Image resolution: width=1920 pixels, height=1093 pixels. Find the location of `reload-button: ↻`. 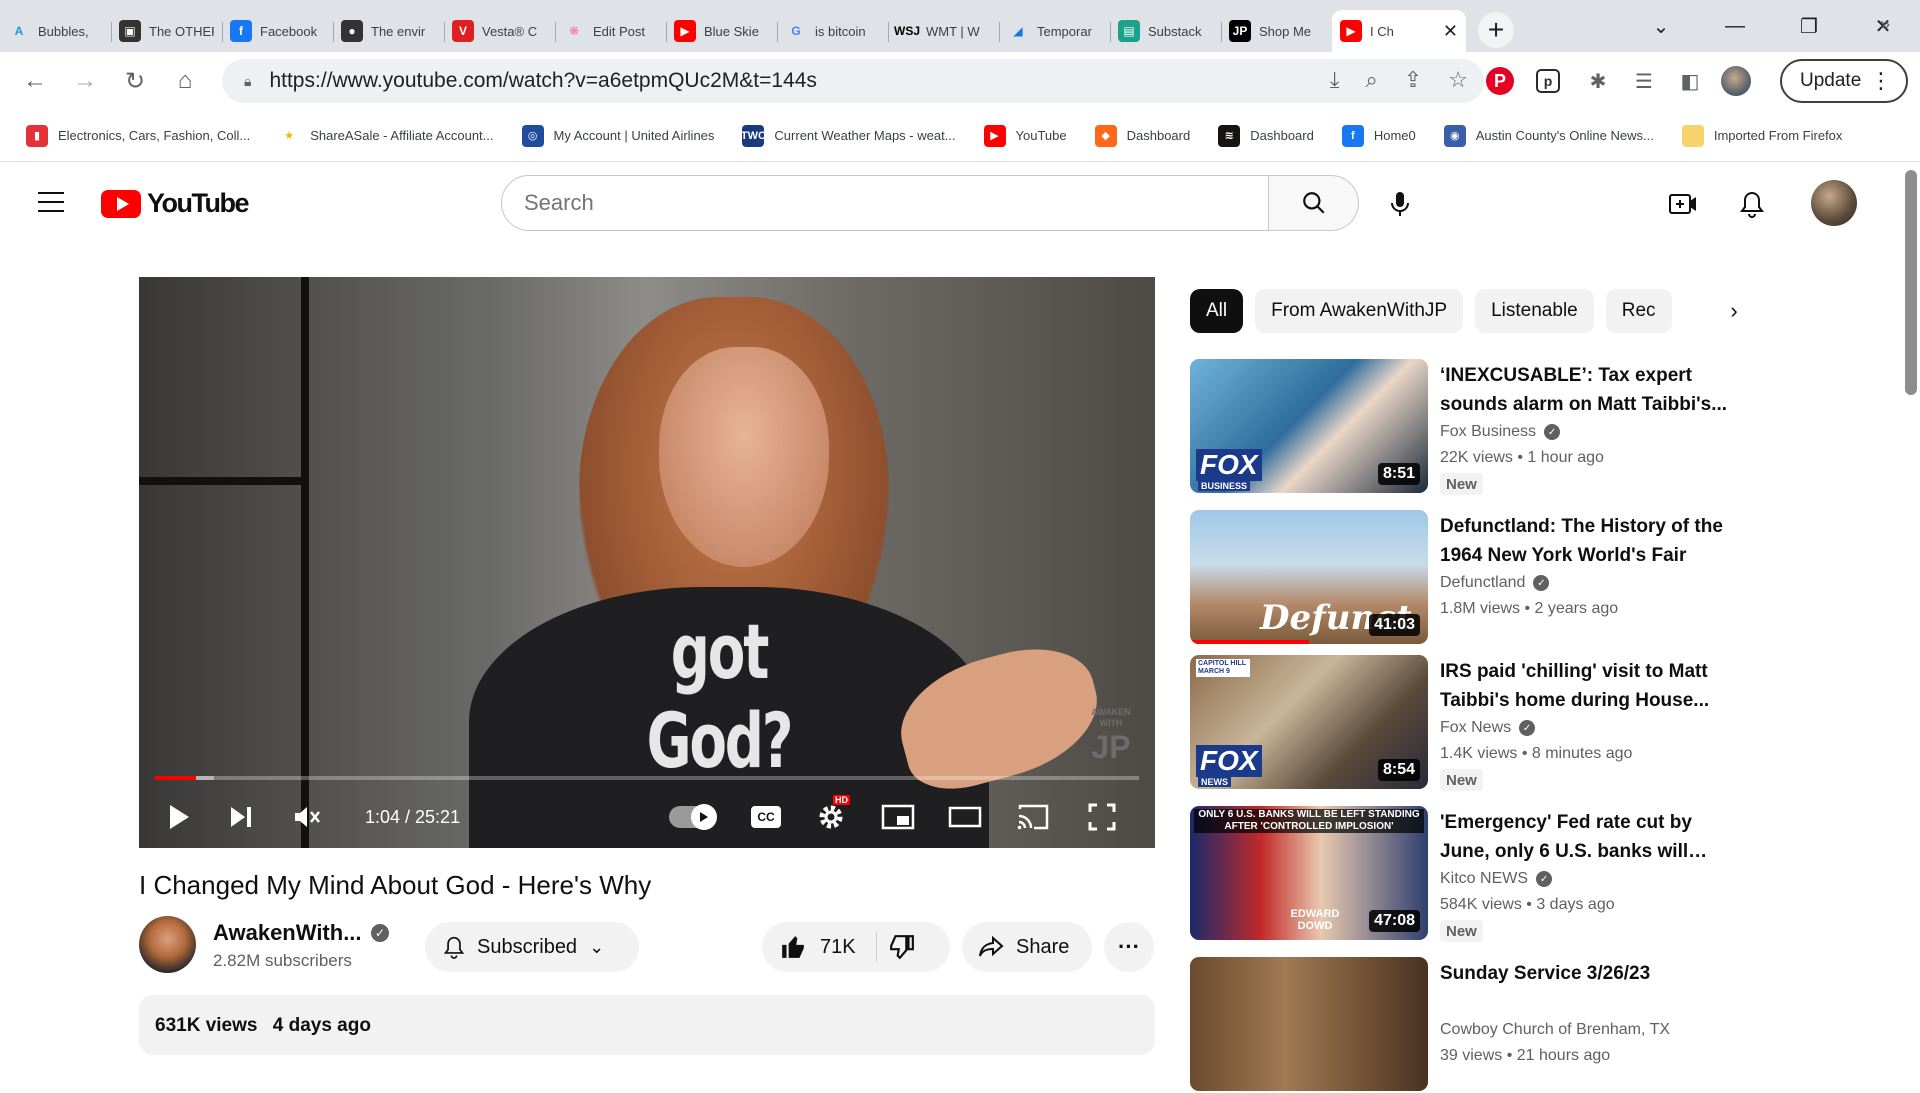

reload-button: ↻ is located at coordinates (135, 81).